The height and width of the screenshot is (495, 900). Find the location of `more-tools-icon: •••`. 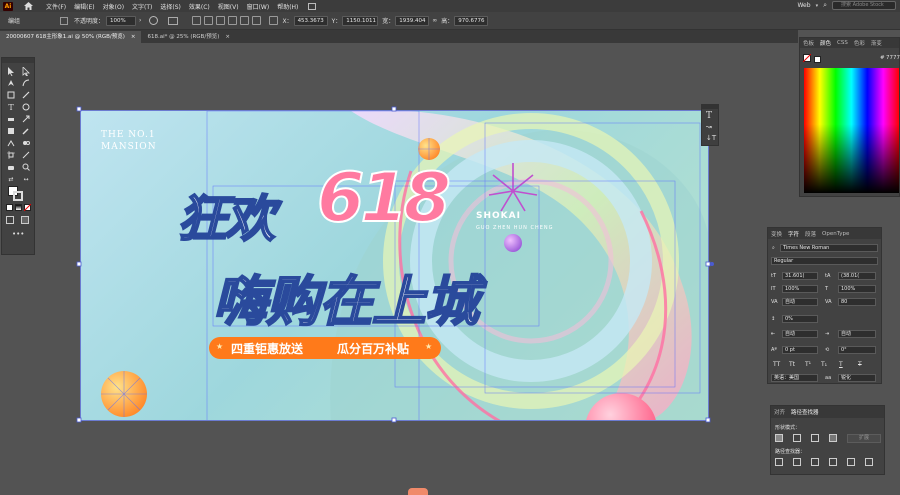

more-tools-icon: ••• is located at coordinates (18, 234).